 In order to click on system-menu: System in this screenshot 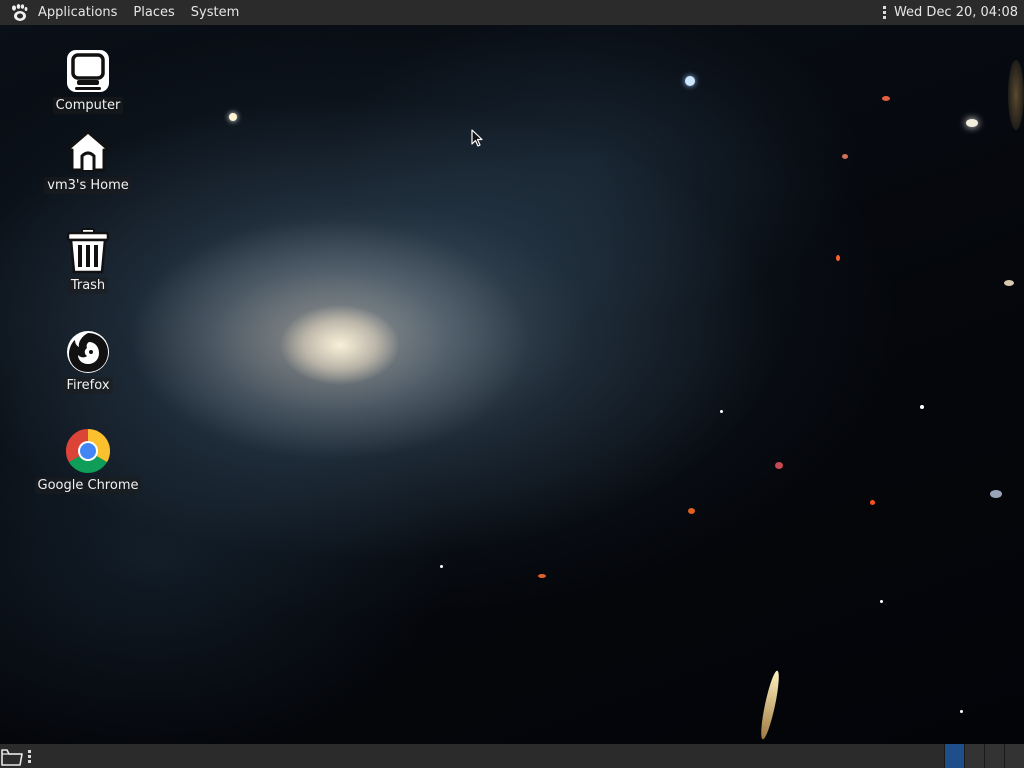, I will do `click(215, 12)`.